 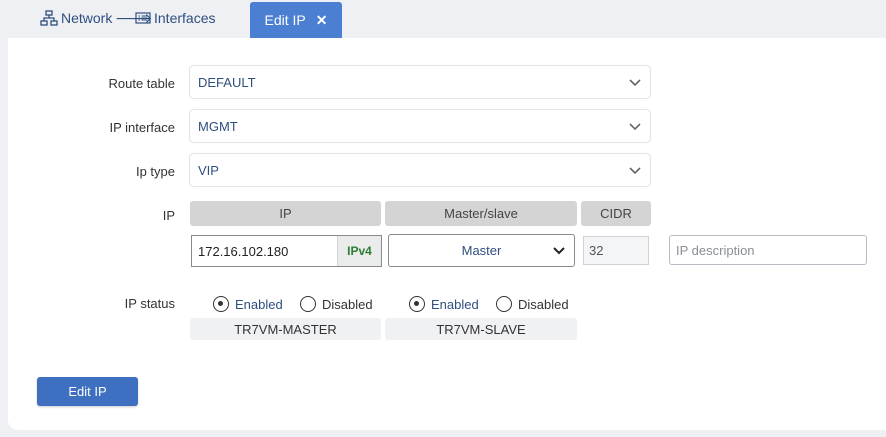 I want to click on ip-type-value: VIP, so click(x=208, y=170).